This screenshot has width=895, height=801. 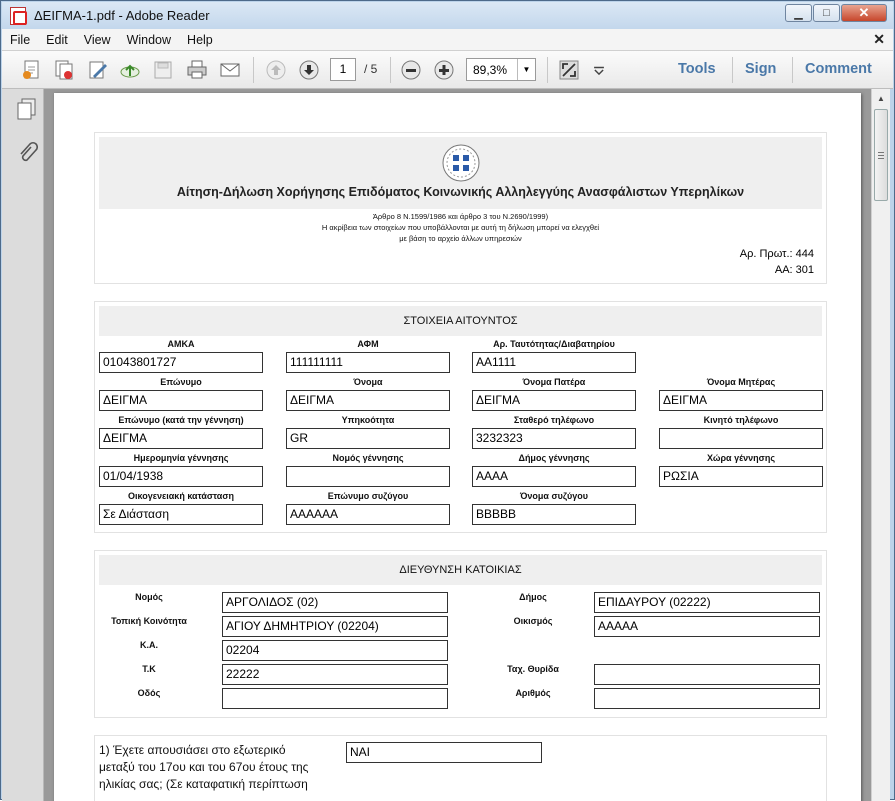 What do you see at coordinates (122, 15) in the screenshot?
I see `window-title: ΔΕΙΓΜΑ-1.pdf - Adobe Reader` at bounding box center [122, 15].